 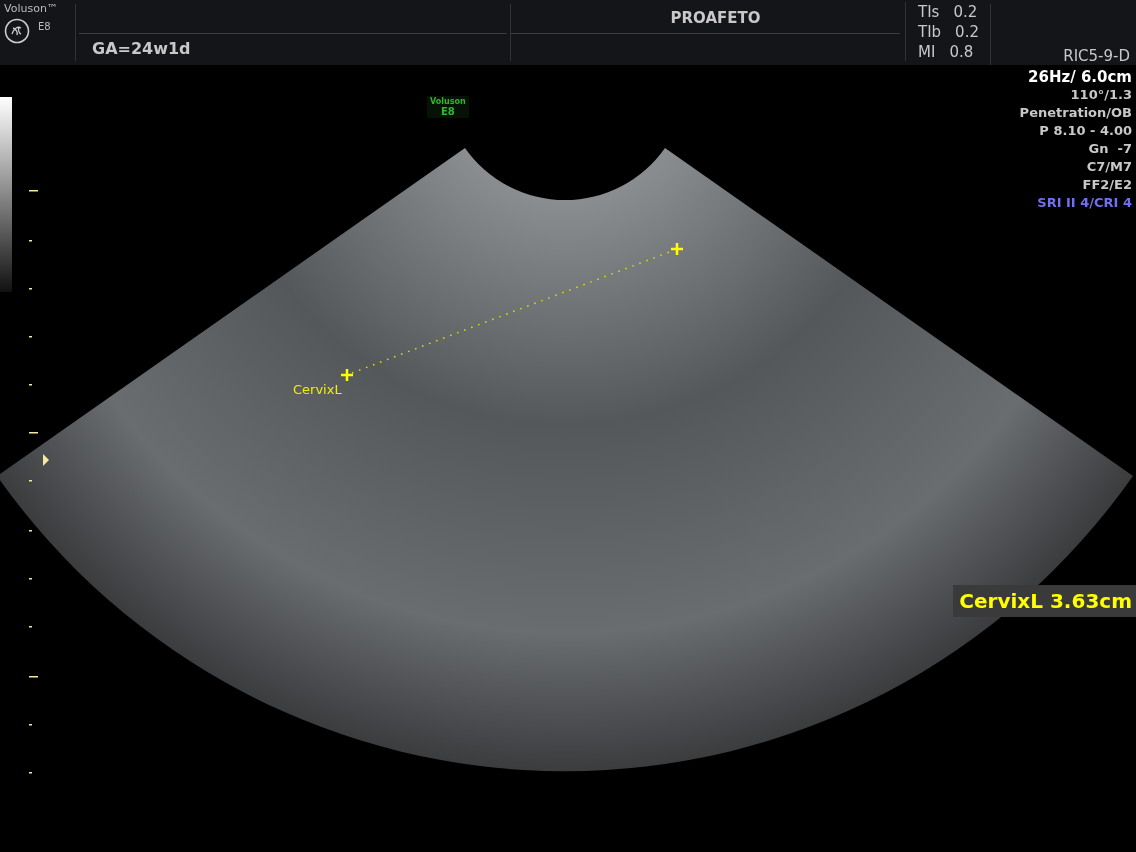 I want to click on brand-name: Voluson™, so click(x=31, y=8).